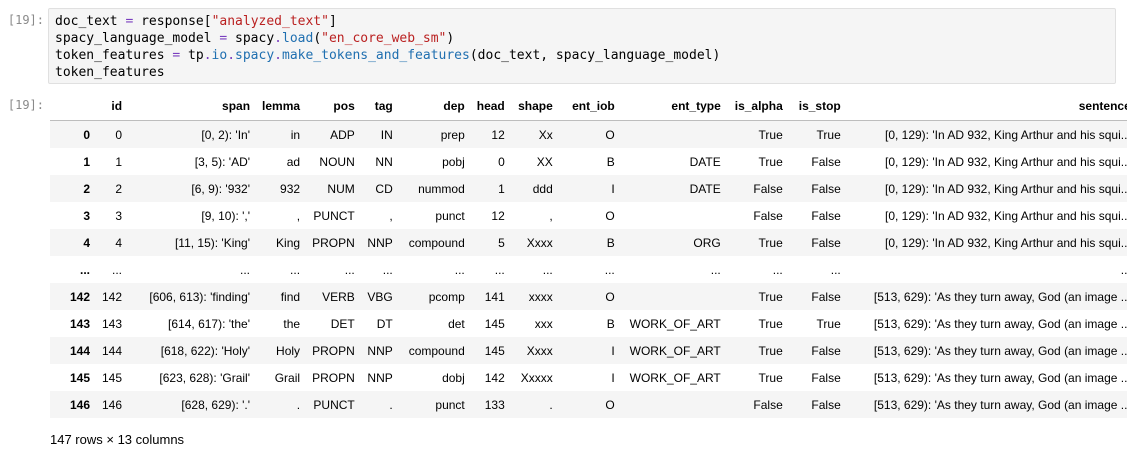  Describe the element at coordinates (290, 188) in the screenshot. I see `table-cell: 932` at that location.